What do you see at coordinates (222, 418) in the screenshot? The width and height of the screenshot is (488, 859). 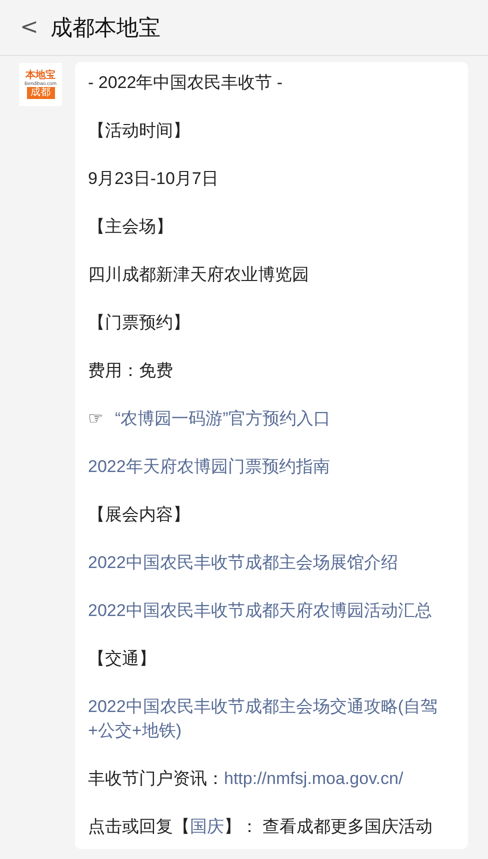 I see `article-link: “农博园一码游”官方预约入口` at bounding box center [222, 418].